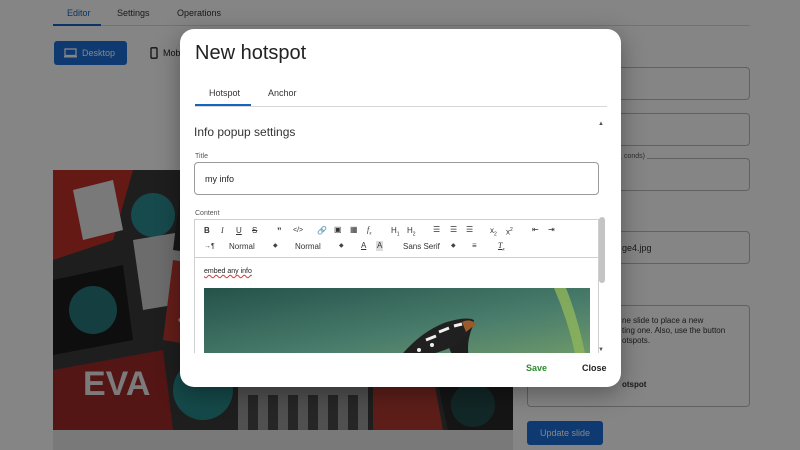  What do you see at coordinates (322, 231) in the screenshot?
I see `link-icon: 🔗` at bounding box center [322, 231].